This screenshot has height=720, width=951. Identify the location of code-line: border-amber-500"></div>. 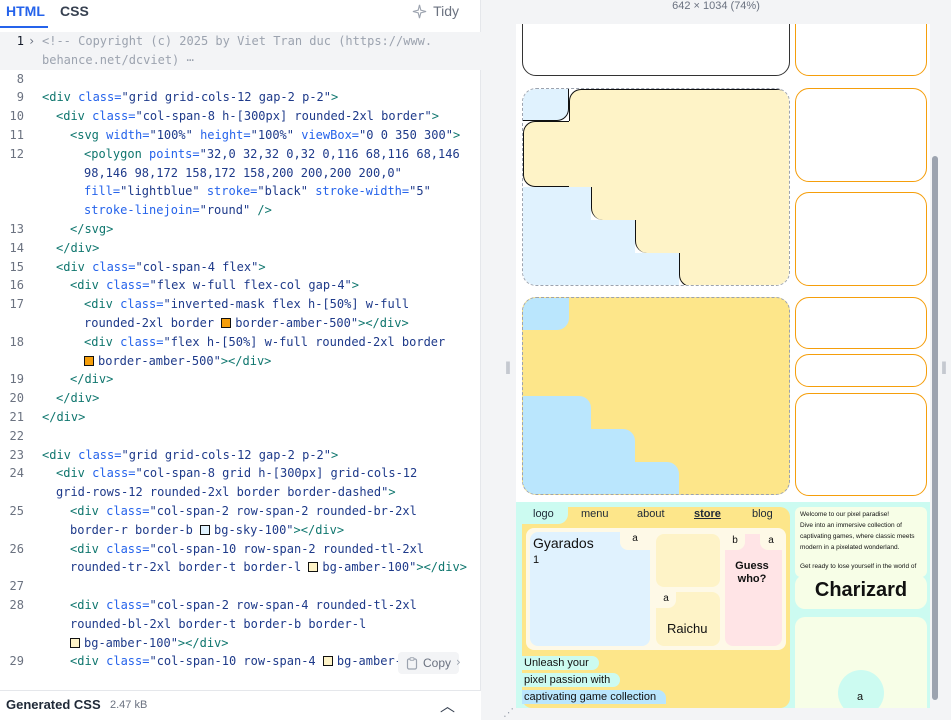
(240, 361).